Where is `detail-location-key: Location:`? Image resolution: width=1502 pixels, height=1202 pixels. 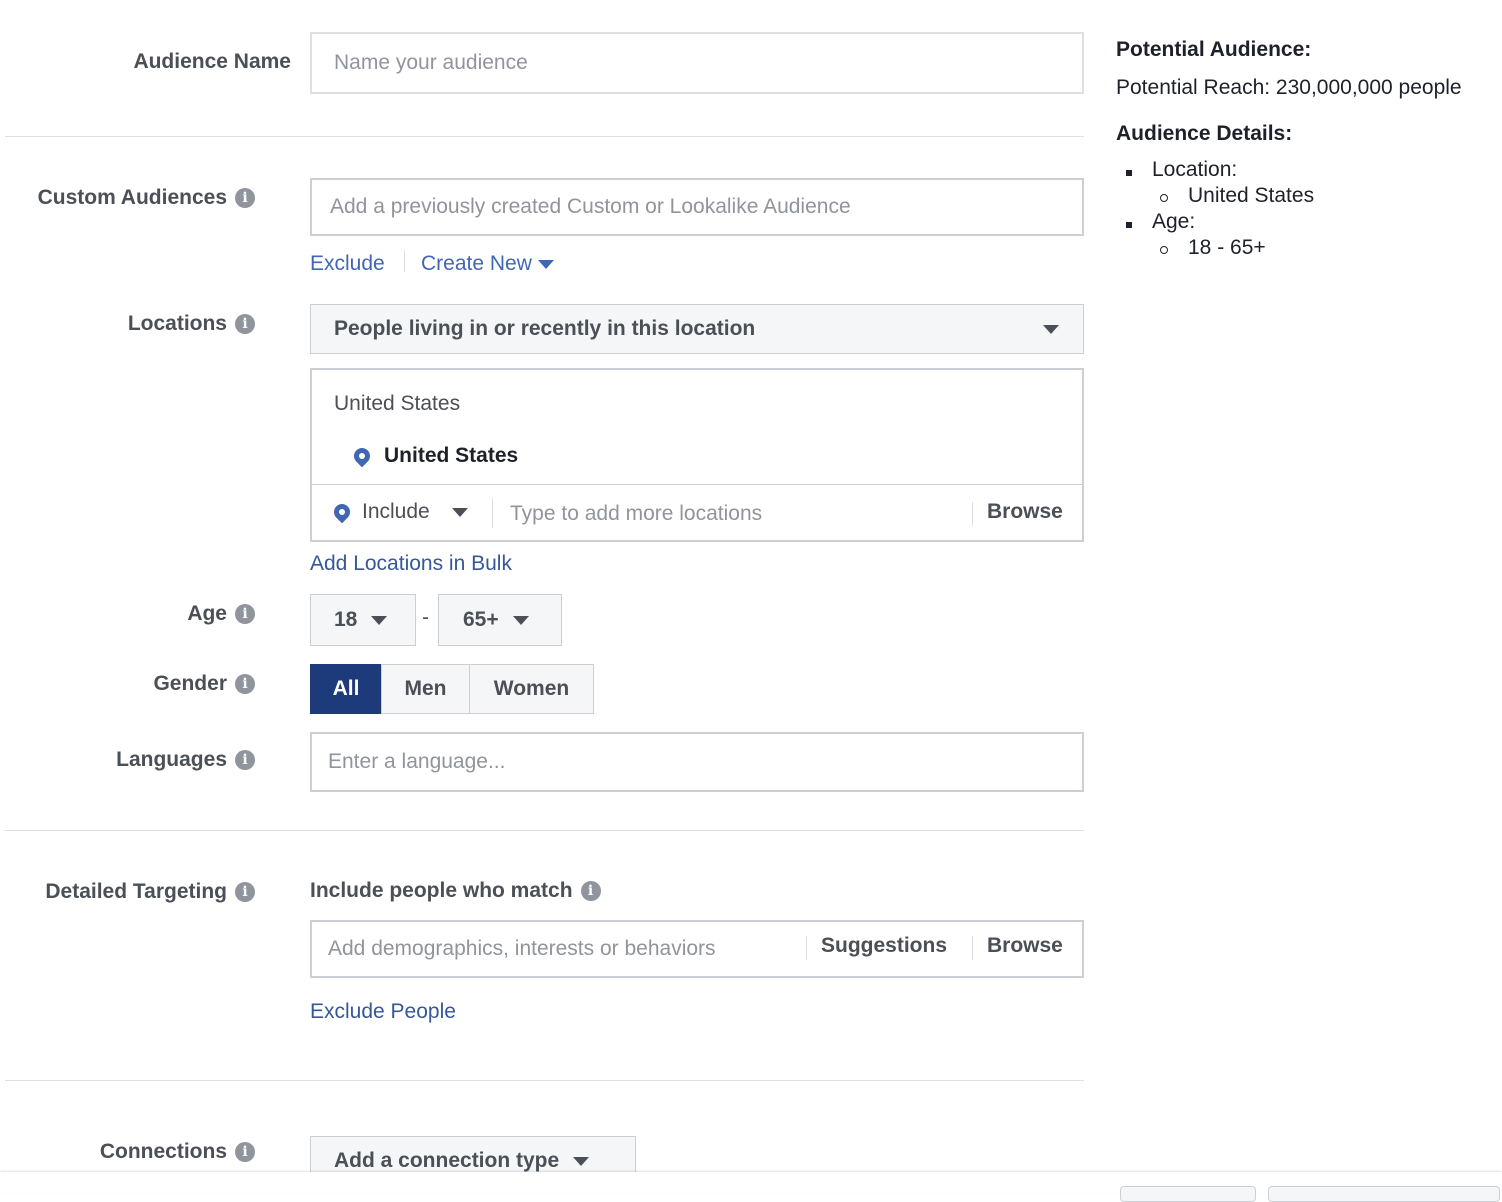
detail-location-key: Location: is located at coordinates (1195, 169).